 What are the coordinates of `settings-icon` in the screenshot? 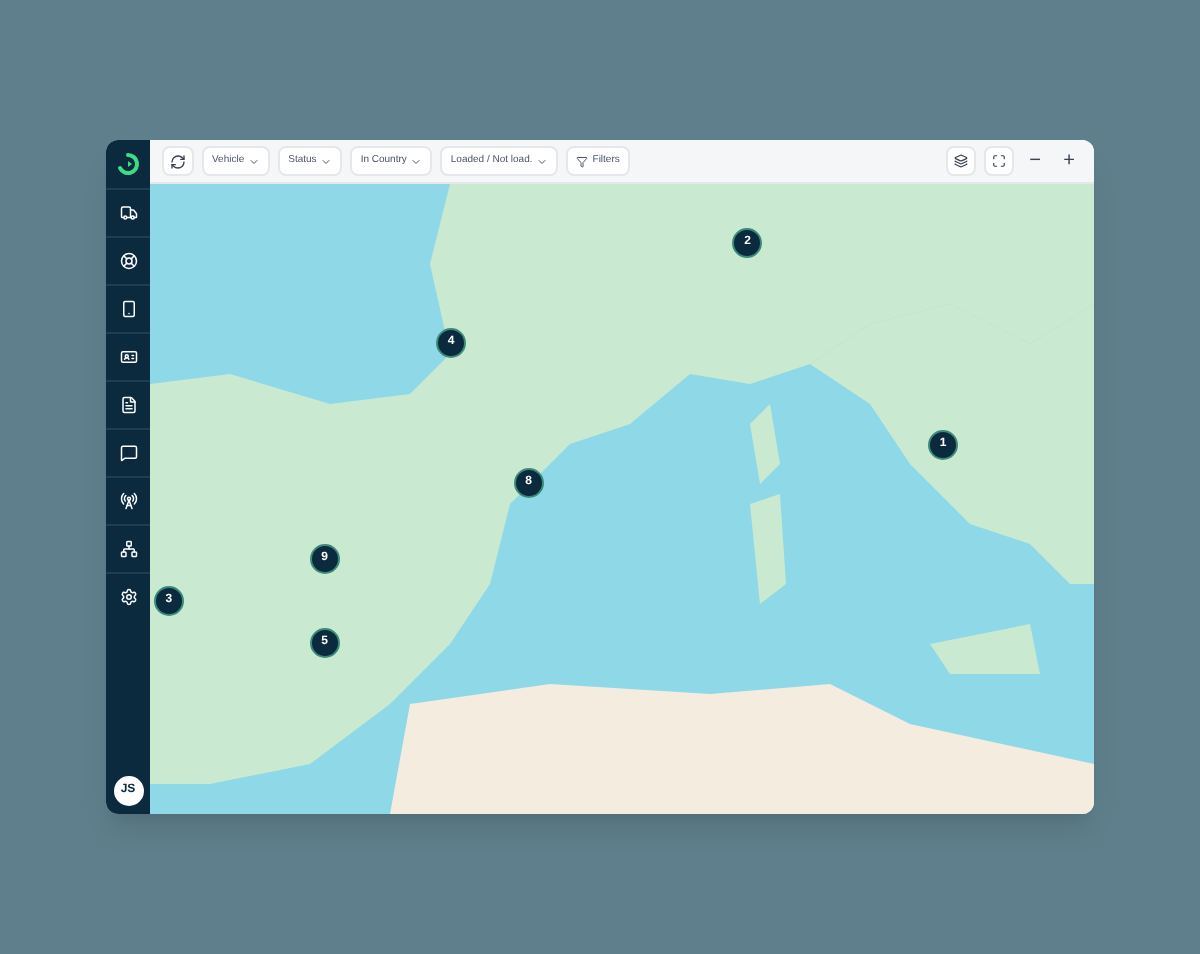 It's located at (128, 597).